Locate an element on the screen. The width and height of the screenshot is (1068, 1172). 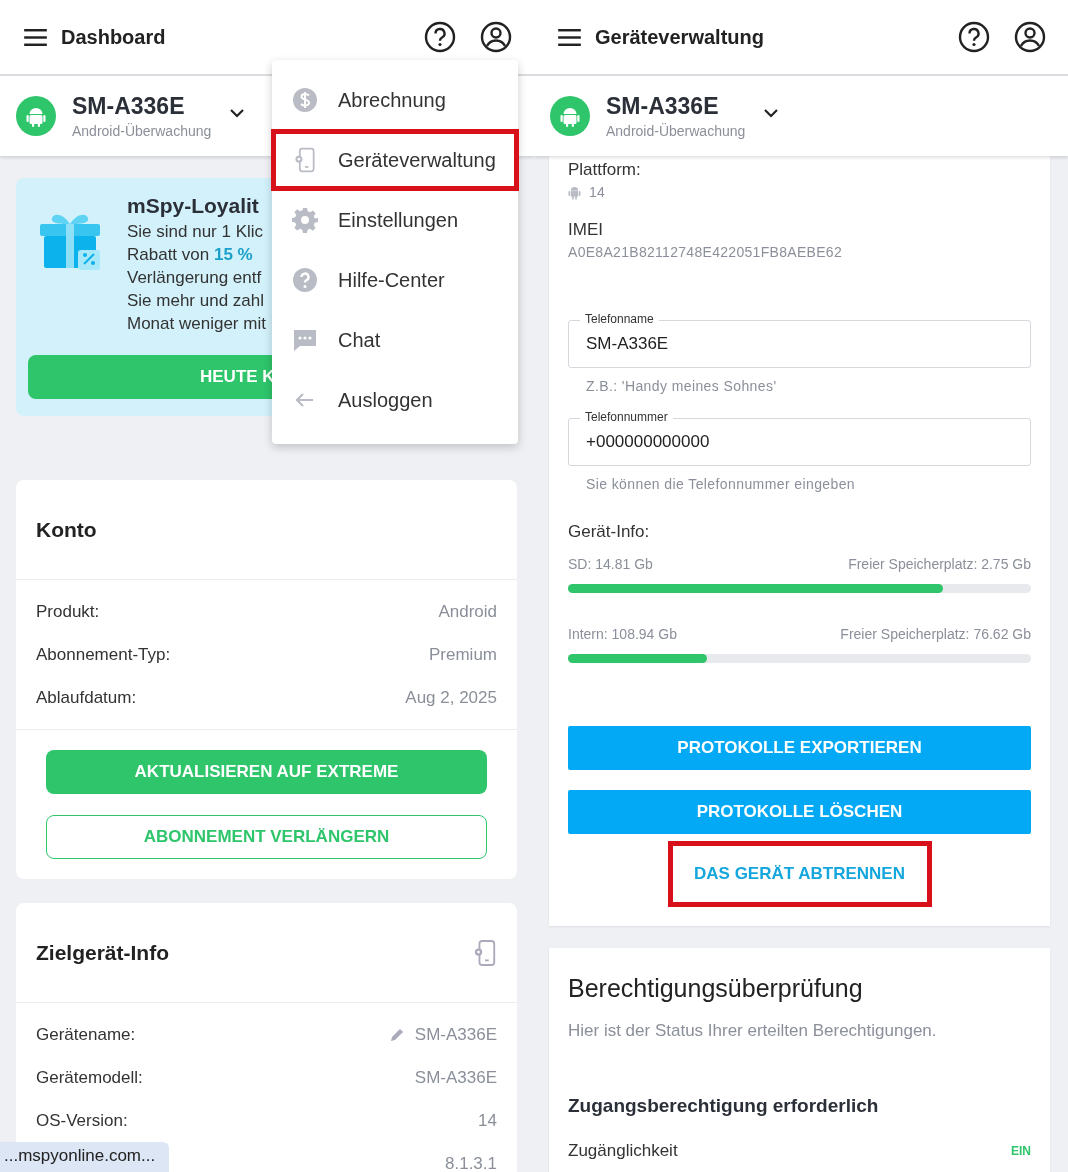
settings-icon is located at coordinates (305, 220).